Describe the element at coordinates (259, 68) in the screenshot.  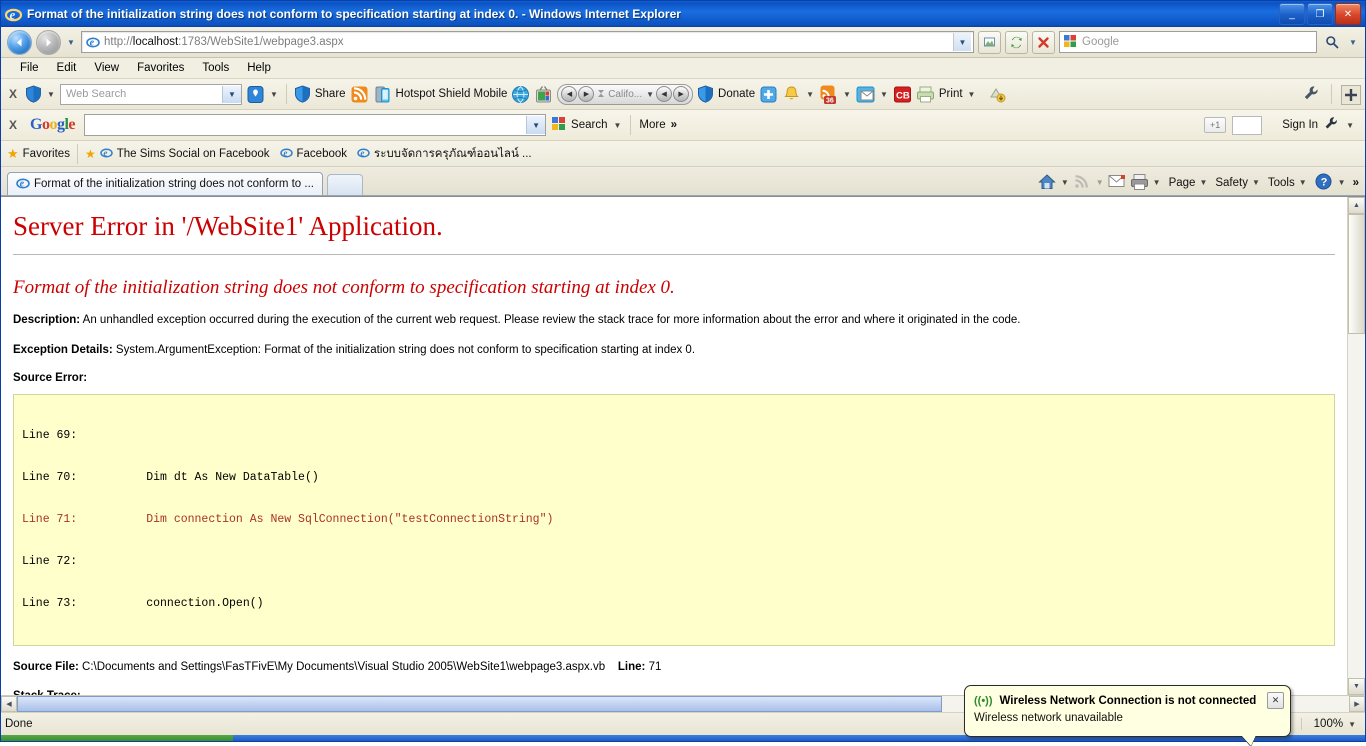
I see `menu-item-help: Help` at that location.